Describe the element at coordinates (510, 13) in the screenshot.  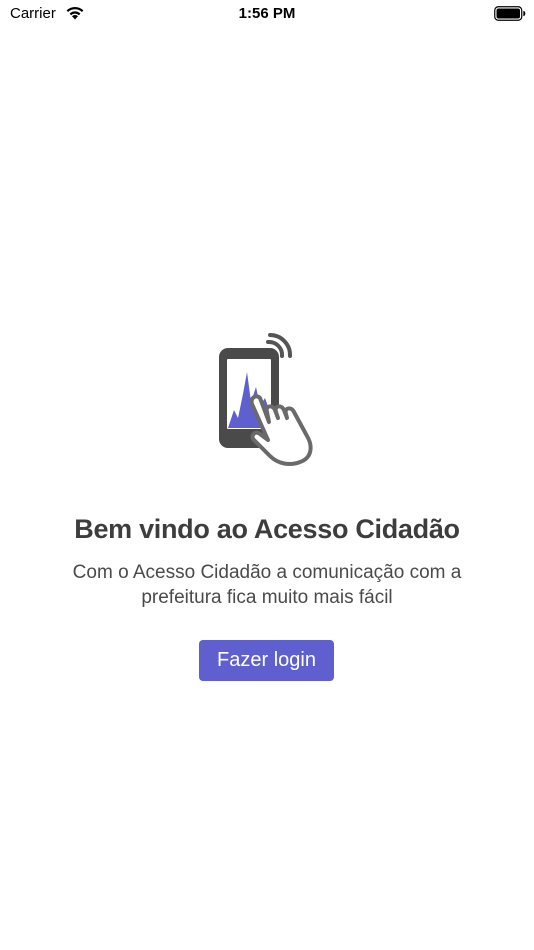
I see `battery-icon` at that location.